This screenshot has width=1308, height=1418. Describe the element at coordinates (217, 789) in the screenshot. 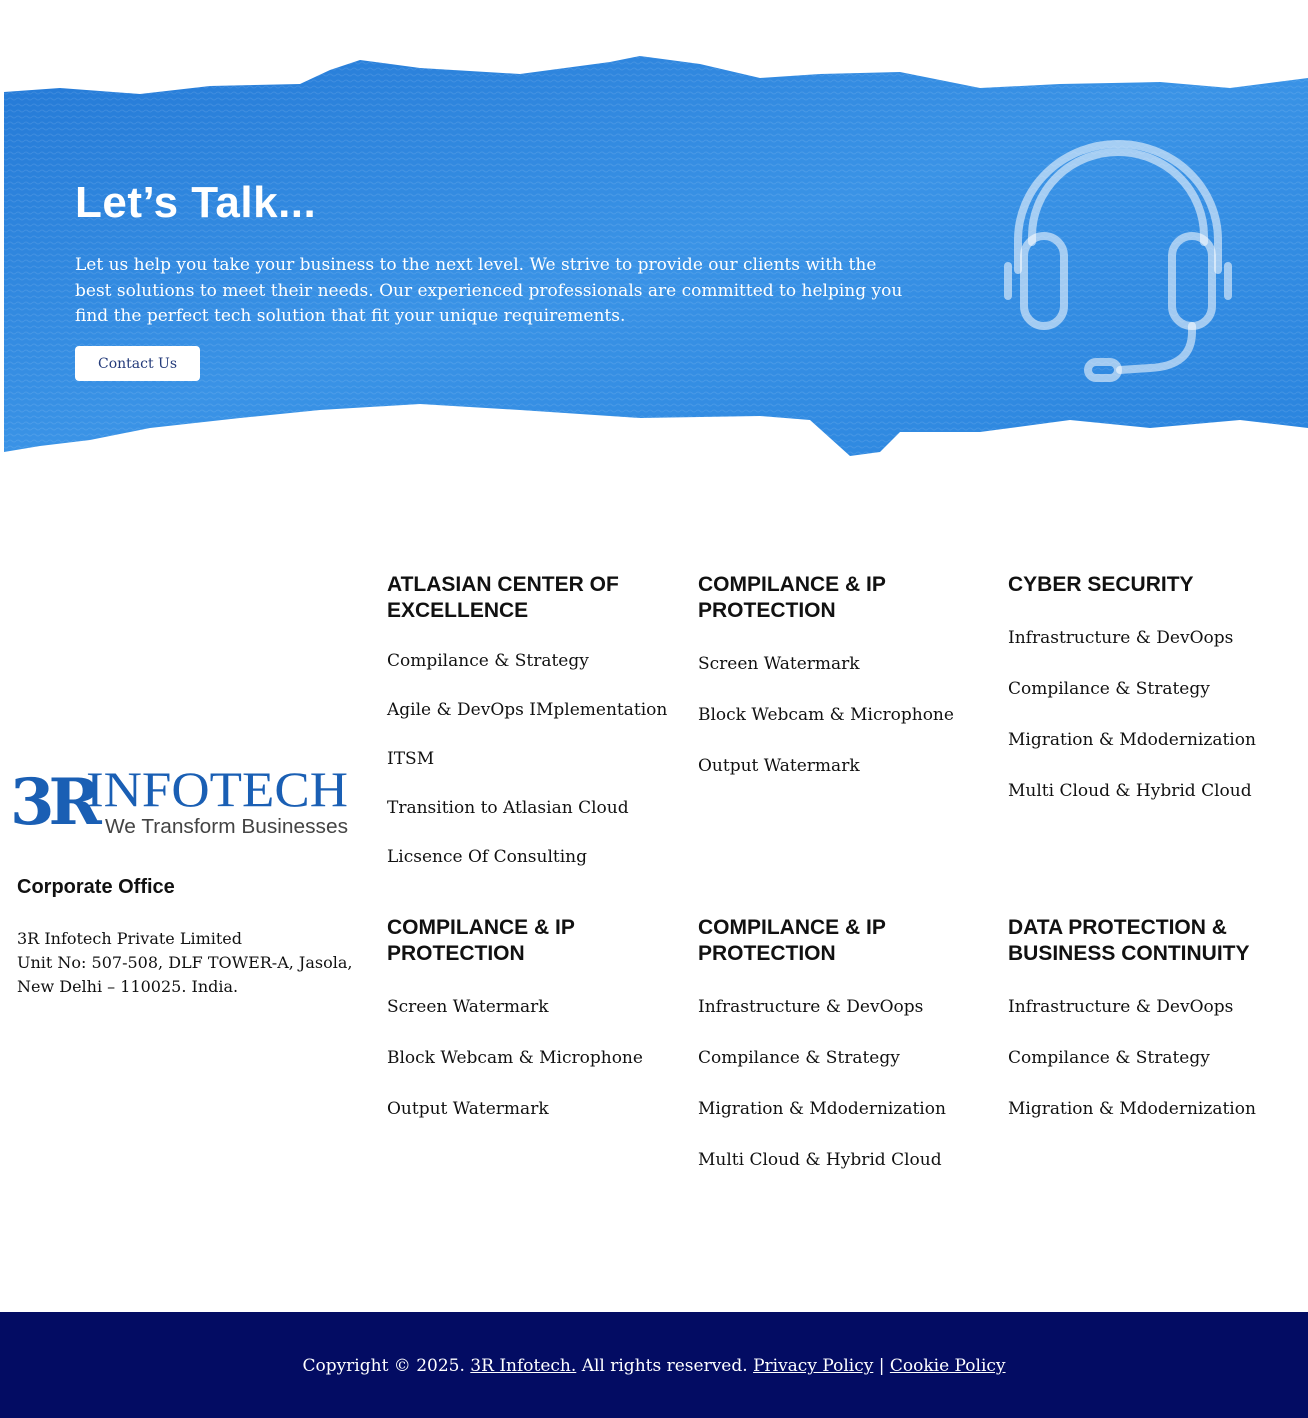

I see `logo-name: INFOTECH` at that location.